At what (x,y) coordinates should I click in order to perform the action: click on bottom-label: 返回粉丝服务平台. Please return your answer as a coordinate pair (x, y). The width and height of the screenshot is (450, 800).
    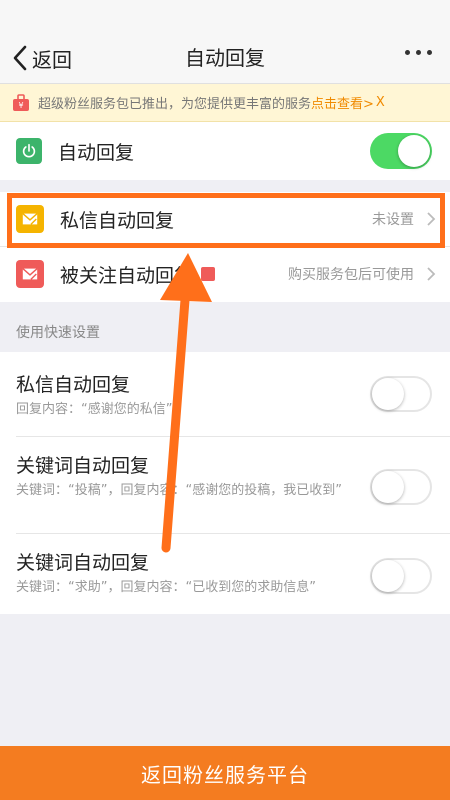
    Looking at the image, I should click on (225, 774).